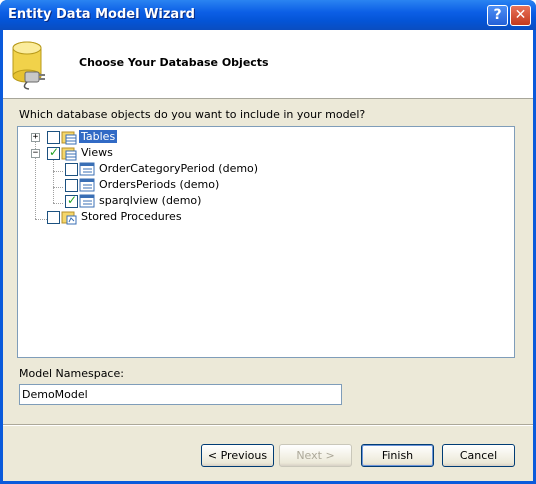  I want to click on stored-procedures-checkbox, so click(53, 217).